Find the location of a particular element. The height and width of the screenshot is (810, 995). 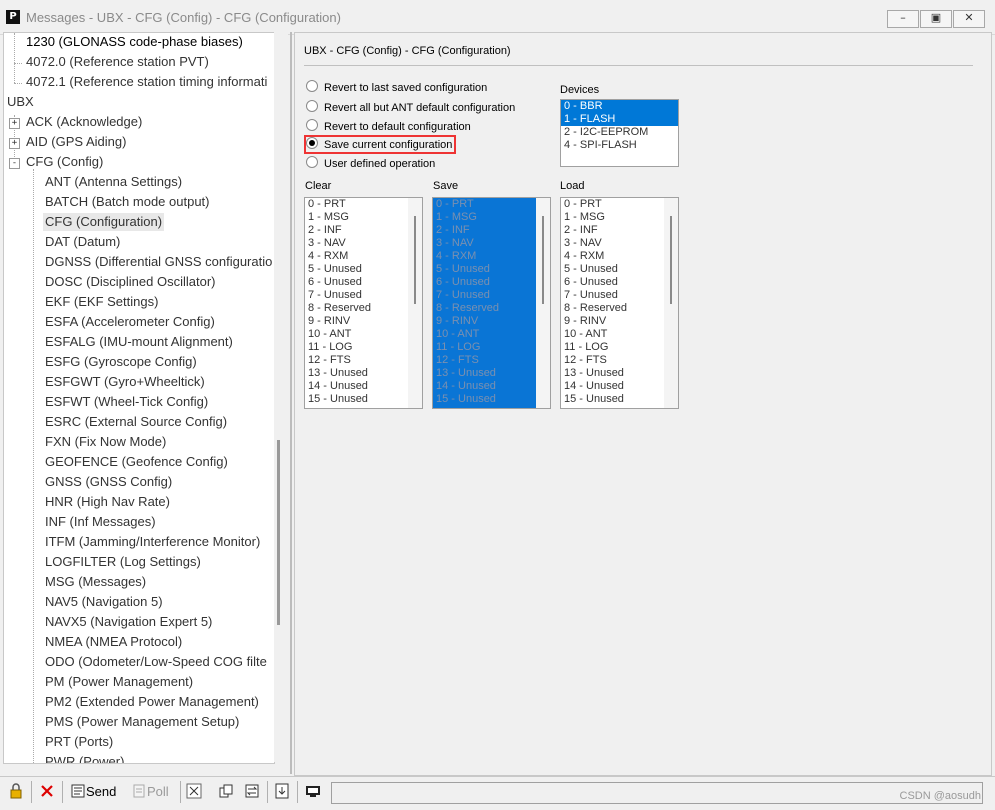

tree-item-dosc: DOSC (Disciplined Oscillator) is located at coordinates (130, 282).